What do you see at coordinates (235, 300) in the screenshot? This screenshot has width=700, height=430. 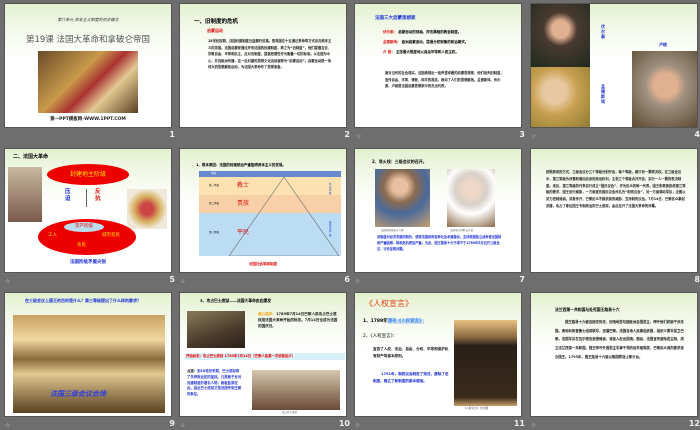 I see `slide-heading: 3、攻占巴士底狱——法国大革命由此爆发` at bounding box center [235, 300].